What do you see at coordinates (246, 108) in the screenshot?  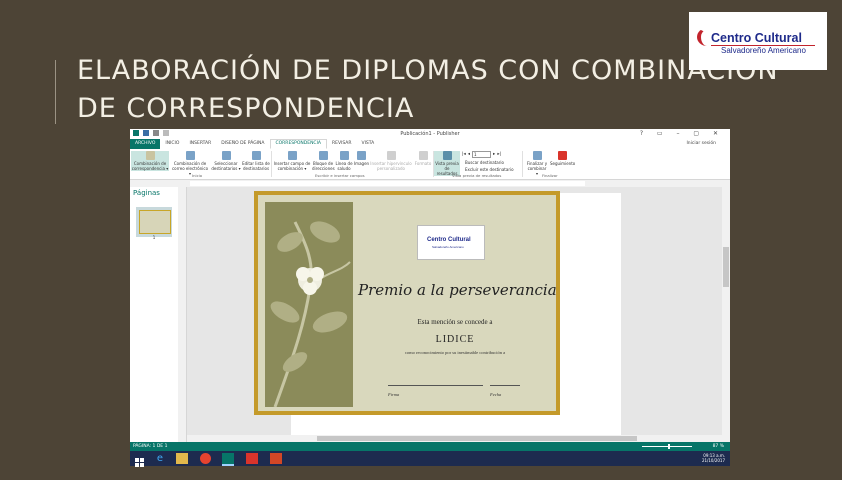 I see `slide-title-line2: DE CORRESPONDENCIA` at bounding box center [246, 108].